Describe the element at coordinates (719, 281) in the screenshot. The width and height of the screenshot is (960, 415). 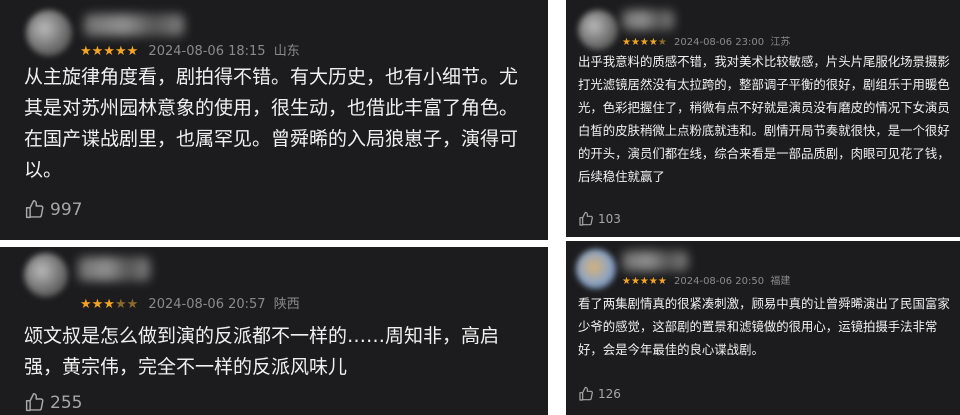
I see `review-date: 2024-08-06 20:50` at that location.